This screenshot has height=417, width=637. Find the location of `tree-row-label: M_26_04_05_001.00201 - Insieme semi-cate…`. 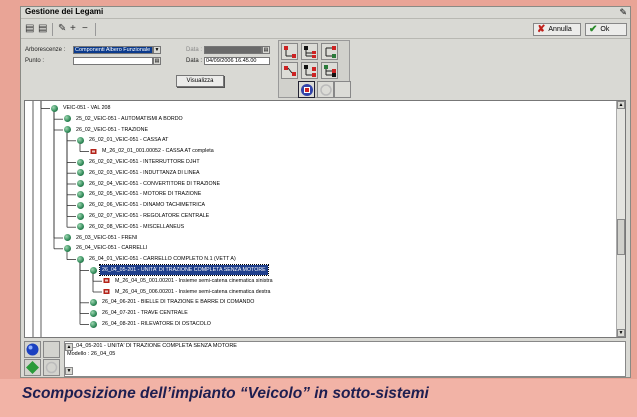

tree-row-label: M_26_04_05_001.00201 - Insieme semi-cate… is located at coordinates (194, 280).